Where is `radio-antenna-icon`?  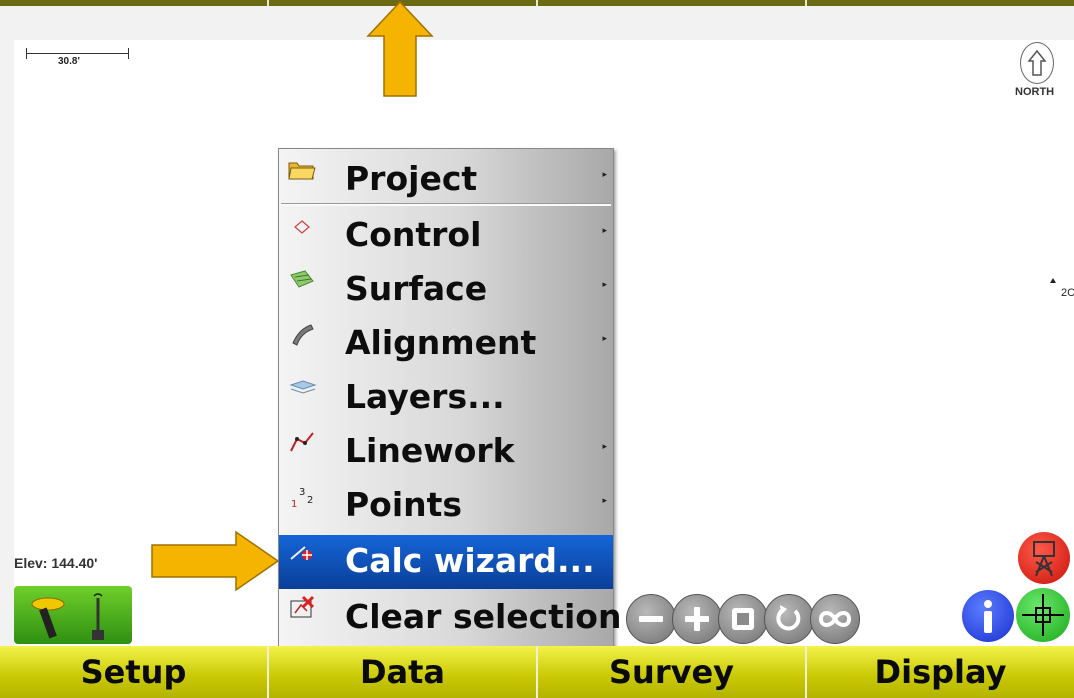 radio-antenna-icon is located at coordinates (98, 616).